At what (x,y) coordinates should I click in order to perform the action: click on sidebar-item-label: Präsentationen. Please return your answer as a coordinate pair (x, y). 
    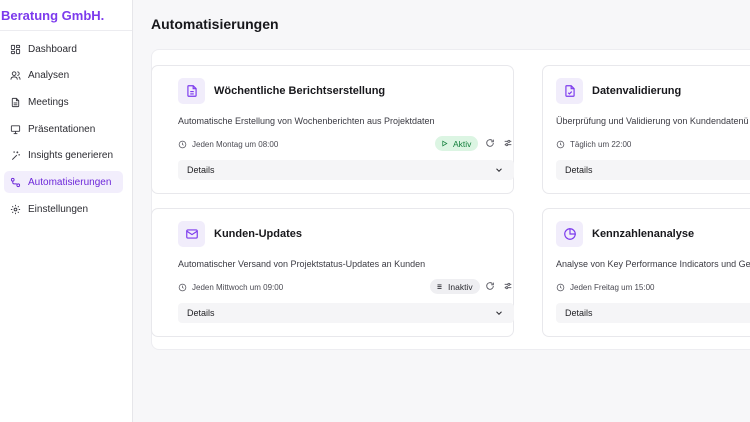
    Looking at the image, I should click on (62, 129).